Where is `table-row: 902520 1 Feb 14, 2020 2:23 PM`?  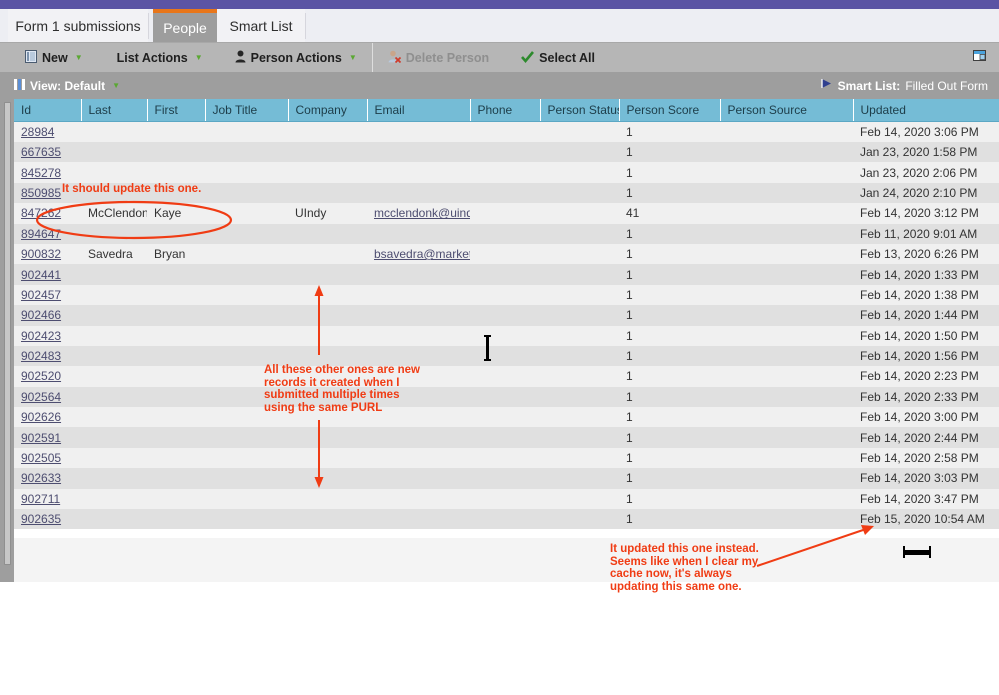 table-row: 902520 1 Feb 14, 2020 2:23 PM is located at coordinates (506, 376).